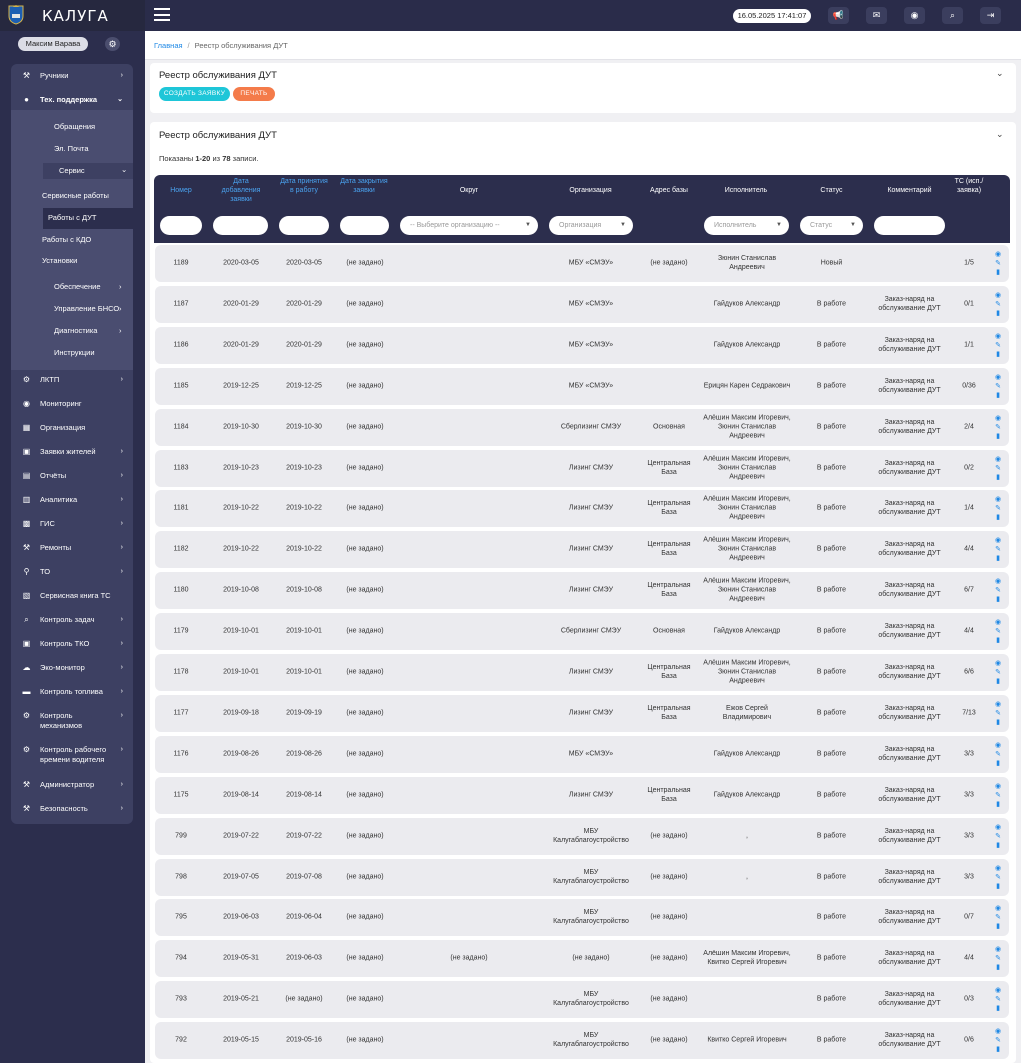 Image resolution: width=1021 pixels, height=1063 pixels. I want to click on user-settings-icon: ⚙, so click(112, 44).